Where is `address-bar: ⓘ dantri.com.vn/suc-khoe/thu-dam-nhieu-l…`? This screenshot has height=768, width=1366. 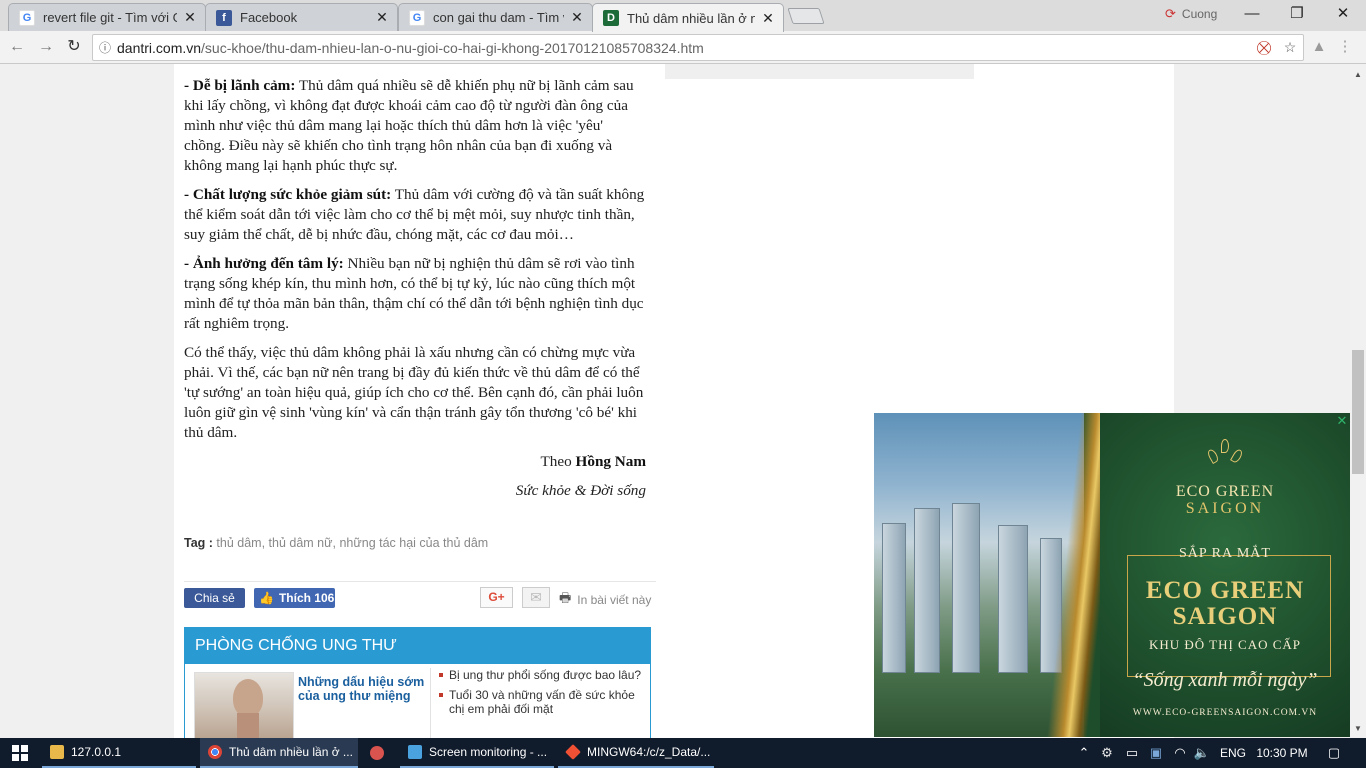 address-bar: ⓘ dantri.com.vn/suc-khoe/thu-dam-nhieu-l… is located at coordinates (698, 47).